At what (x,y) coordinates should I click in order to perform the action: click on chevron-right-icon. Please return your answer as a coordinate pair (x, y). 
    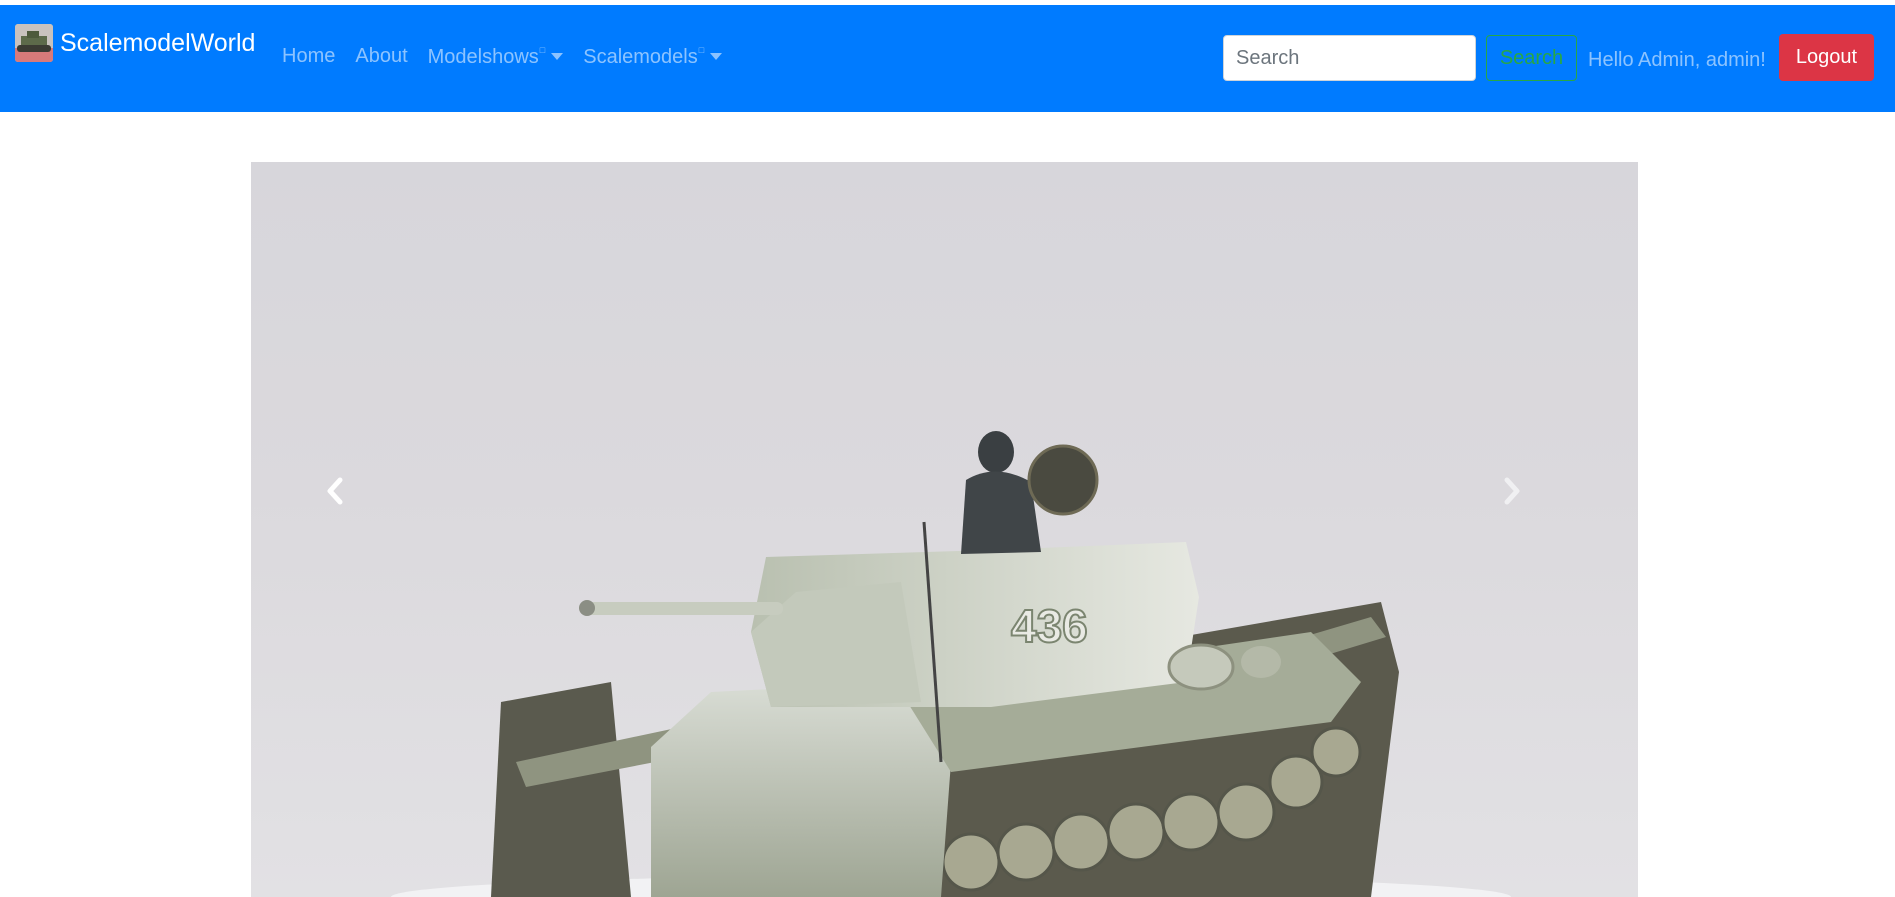
    Looking at the image, I should click on (1512, 491).